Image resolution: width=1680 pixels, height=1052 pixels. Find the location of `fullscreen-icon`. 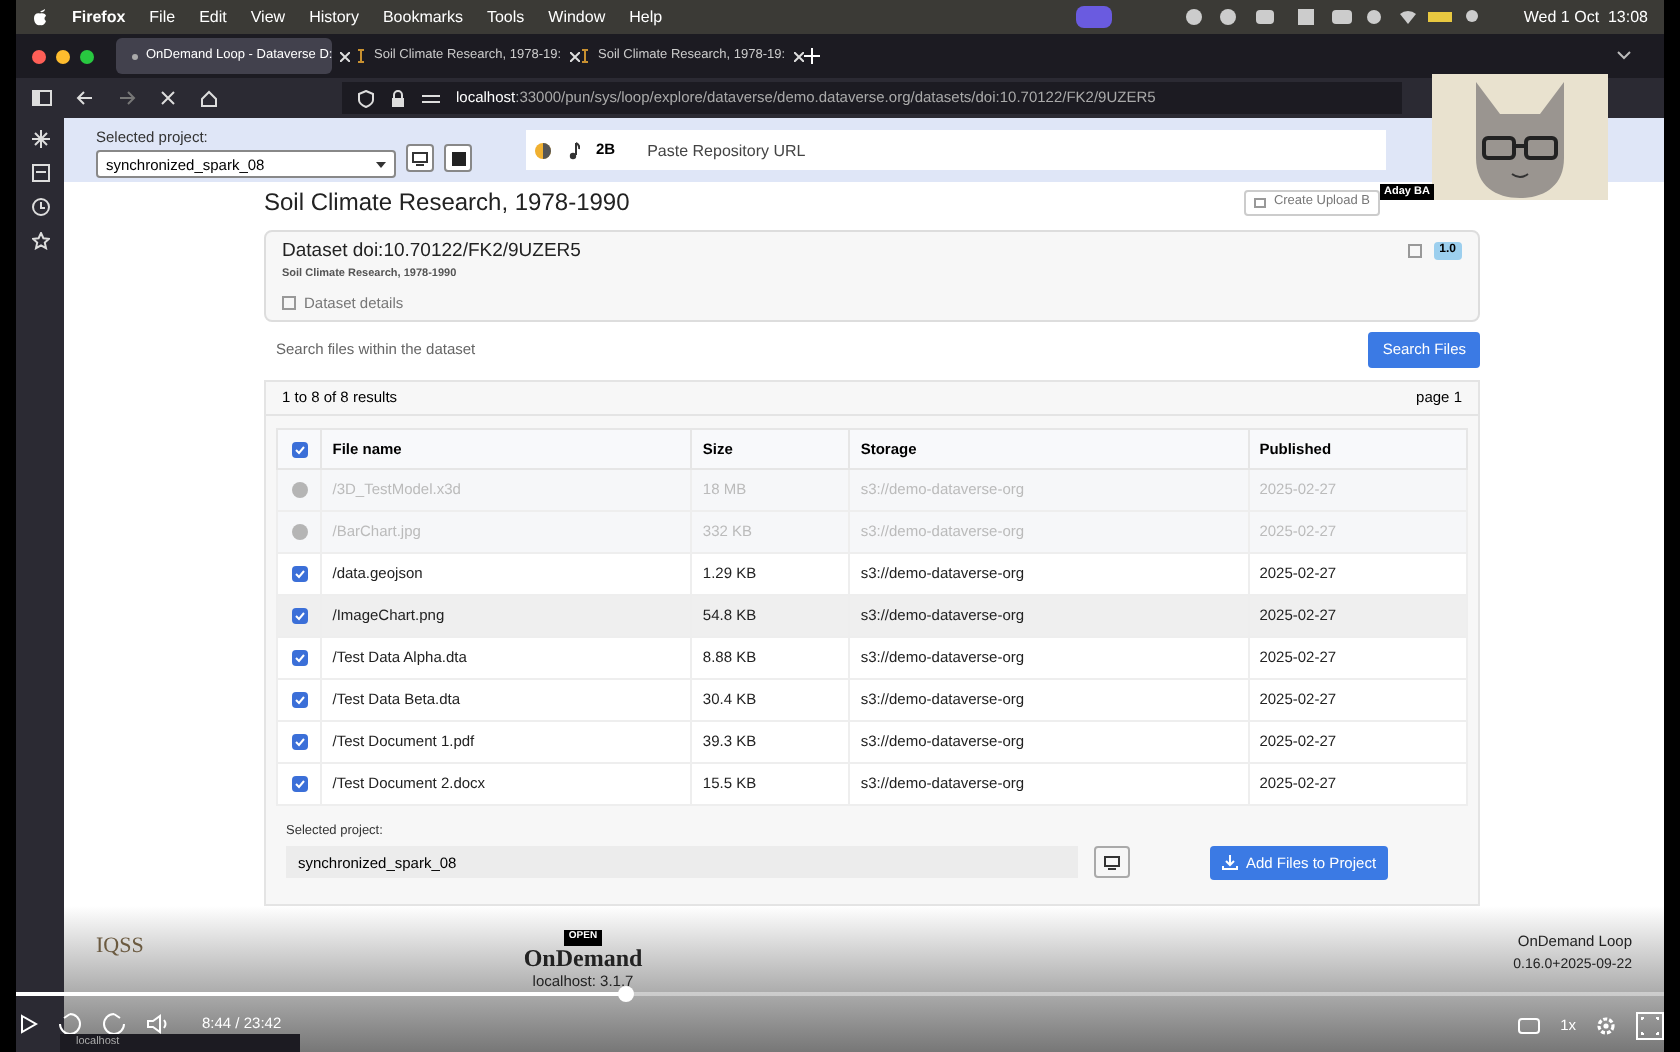

fullscreen-icon is located at coordinates (1650, 1026).